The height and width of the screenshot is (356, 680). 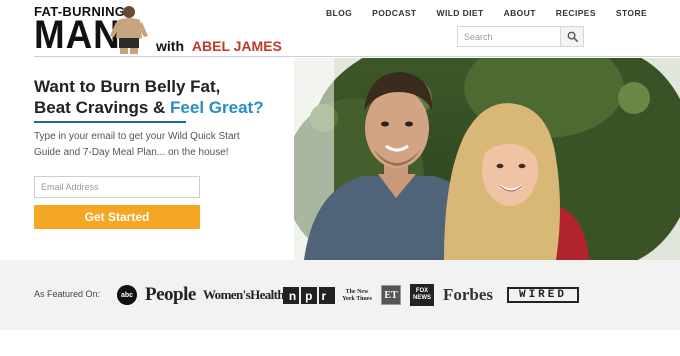 What do you see at coordinates (520, 13) in the screenshot?
I see `nav-item-about: ABOUT` at bounding box center [520, 13].